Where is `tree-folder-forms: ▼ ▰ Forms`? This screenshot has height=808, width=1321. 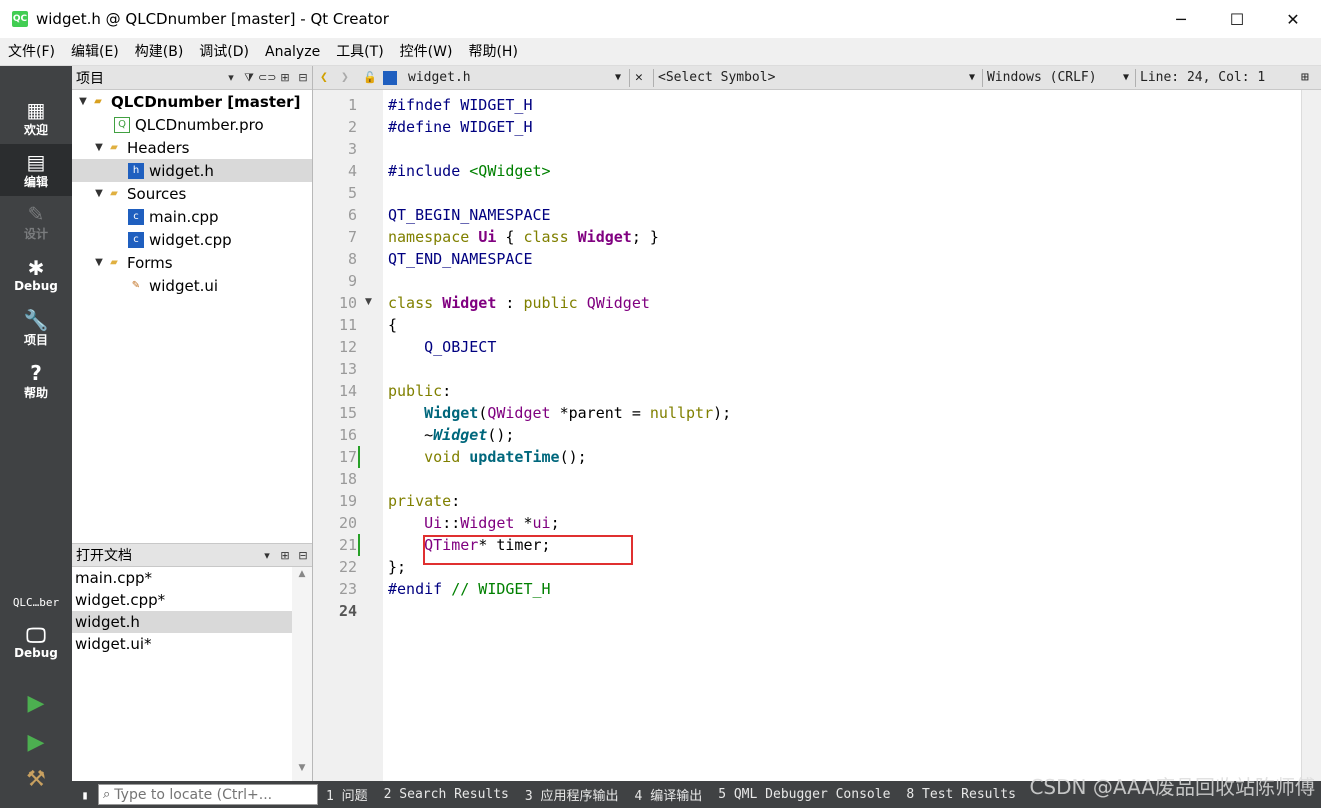
tree-folder-forms: ▼ ▰ Forms is located at coordinates (192, 262).